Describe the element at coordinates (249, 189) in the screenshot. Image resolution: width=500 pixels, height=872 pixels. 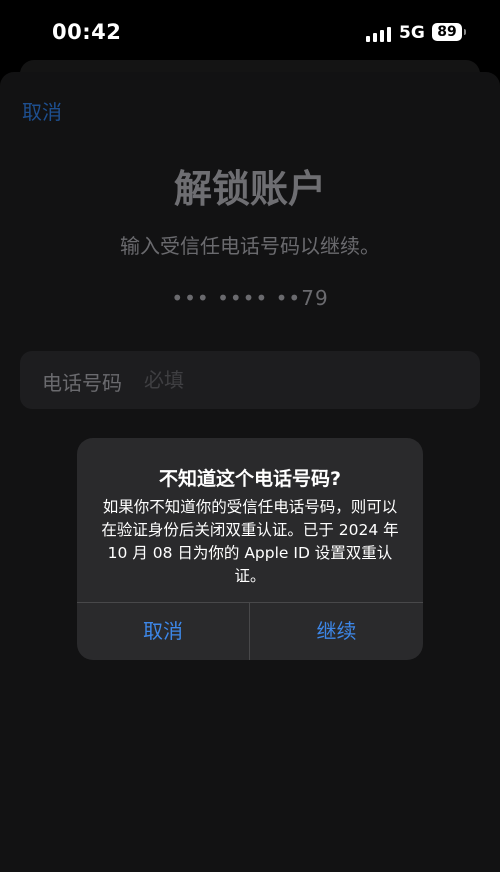
I see `page-title: 解锁账户` at that location.